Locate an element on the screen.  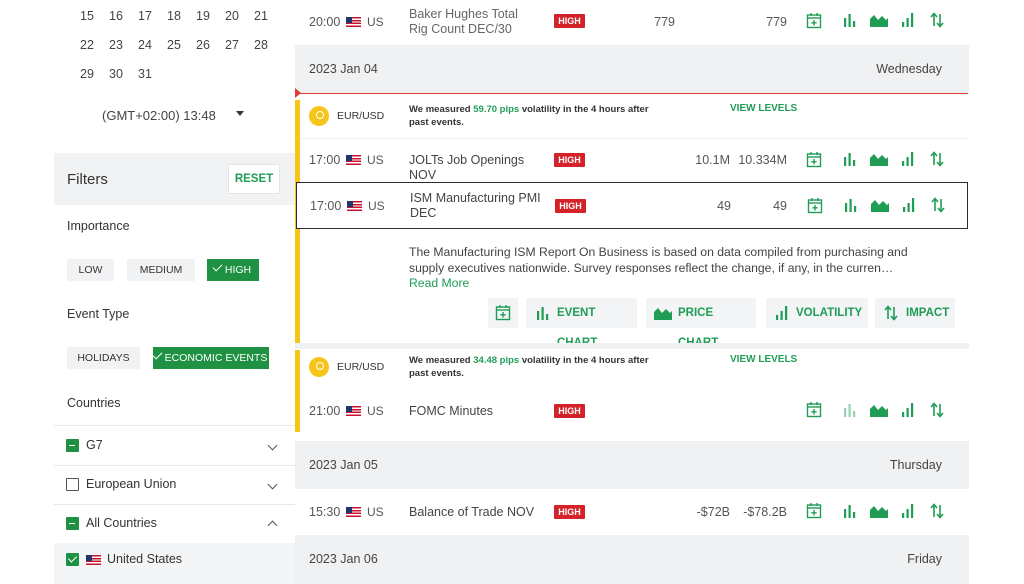
calendar-day: 22 is located at coordinates (87, 45).